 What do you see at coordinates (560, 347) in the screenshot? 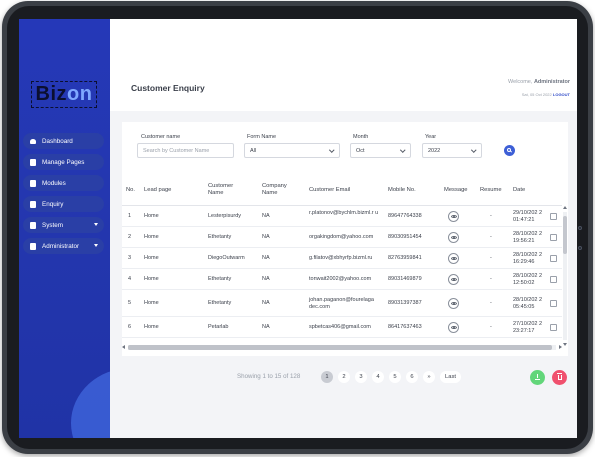
I see `scroll-right-icon` at bounding box center [560, 347].